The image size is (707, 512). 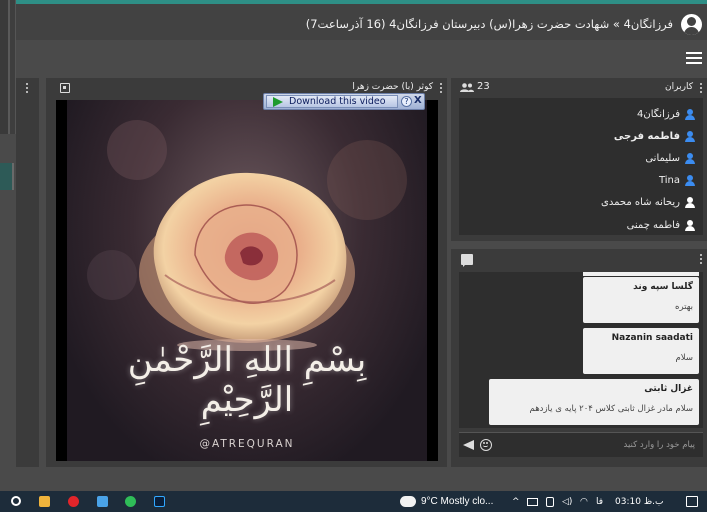 What do you see at coordinates (353, 501) in the screenshot?
I see `windows-taskbar: 9°C Mostly clo... ^ ◁) ◠ فا 03:10 ب.ظ` at bounding box center [353, 501].